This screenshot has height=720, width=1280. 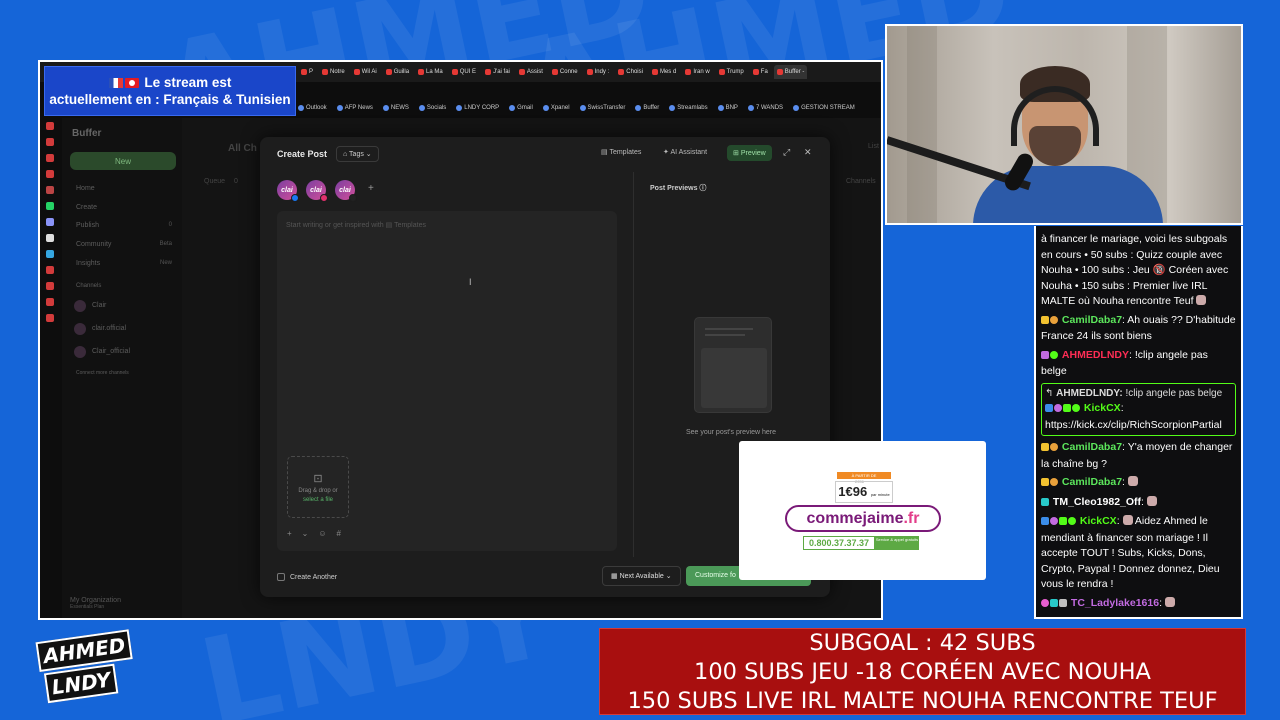 I want to click on emoji-button: ☺, so click(x=322, y=533).